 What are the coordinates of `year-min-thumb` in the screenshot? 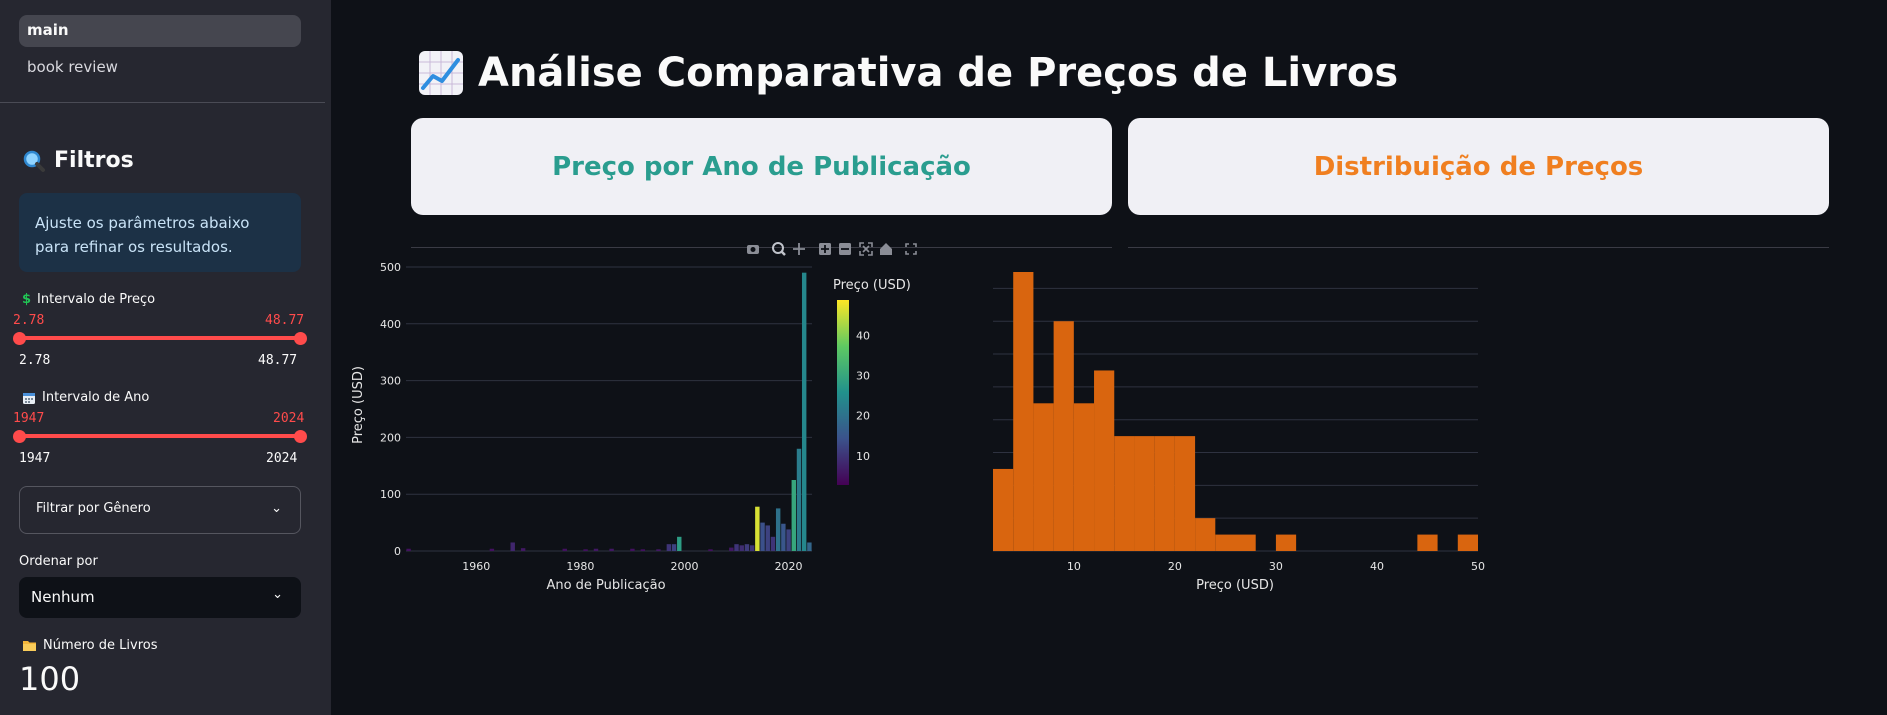 It's located at (19, 436).